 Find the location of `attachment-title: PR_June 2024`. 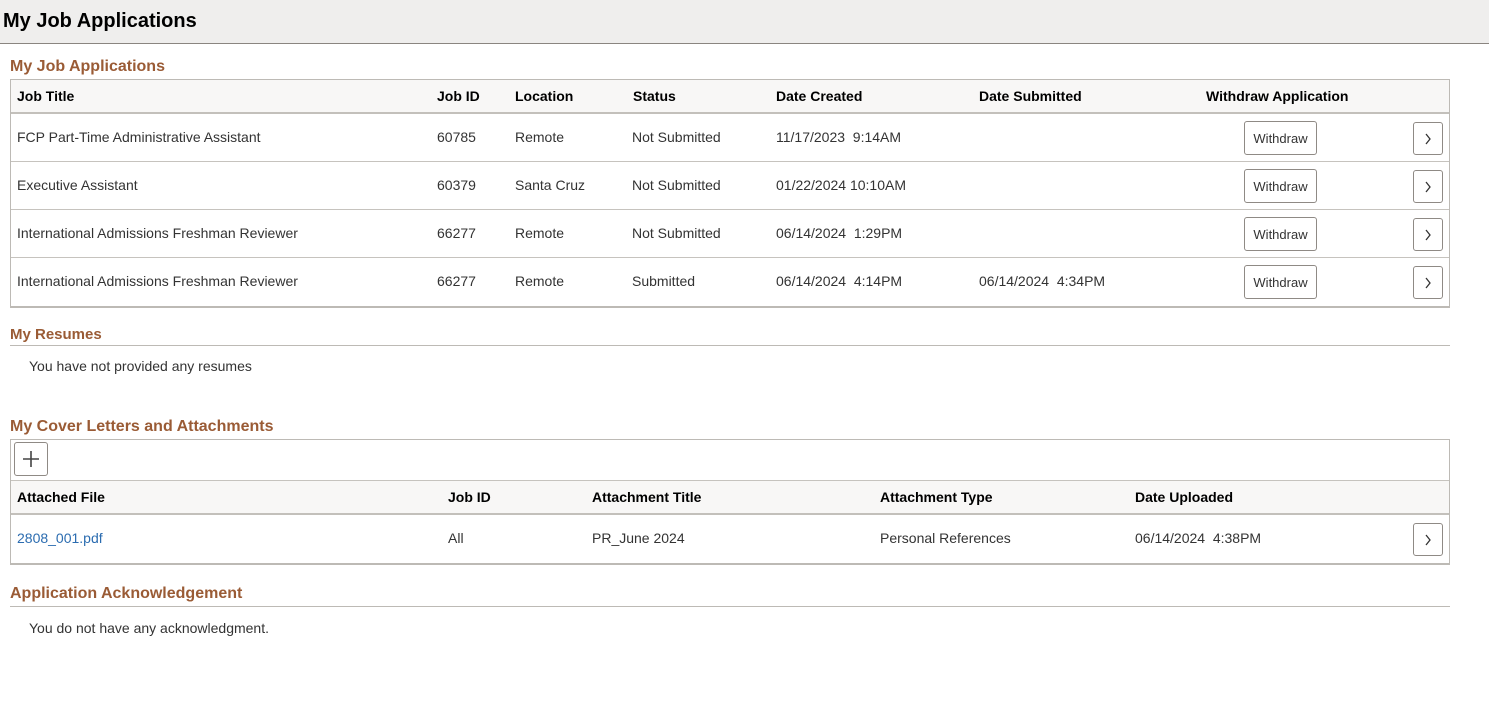

attachment-title: PR_June 2024 is located at coordinates (638, 538).